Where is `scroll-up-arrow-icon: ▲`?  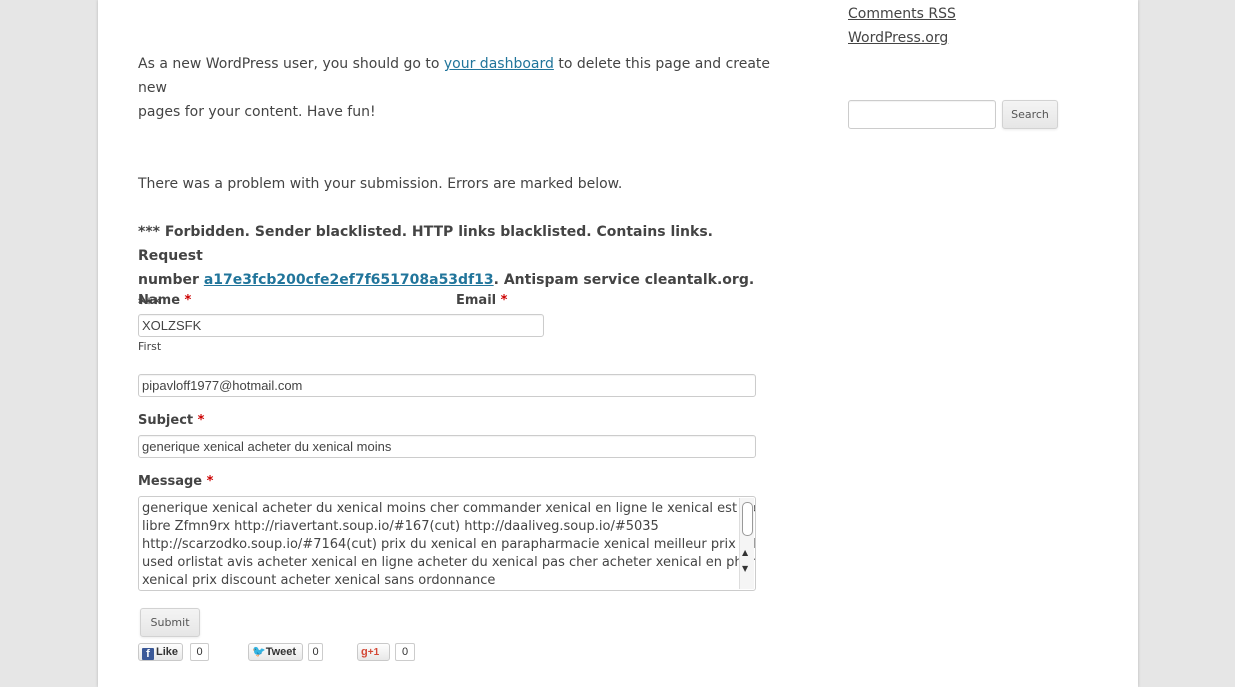
scroll-up-arrow-icon: ▲ is located at coordinates (745, 553).